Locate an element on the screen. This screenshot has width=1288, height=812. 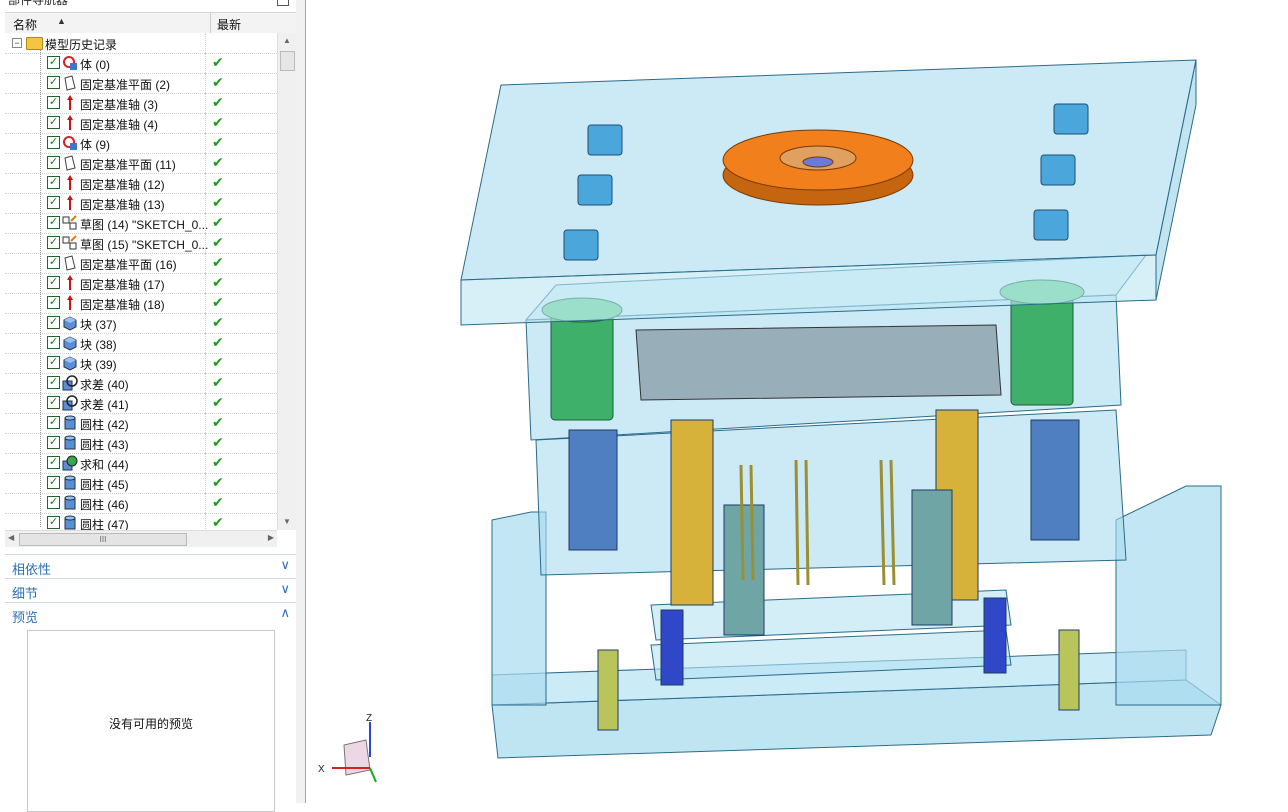
tree-node-label: 求和 (44) is located at coordinates (104, 465).